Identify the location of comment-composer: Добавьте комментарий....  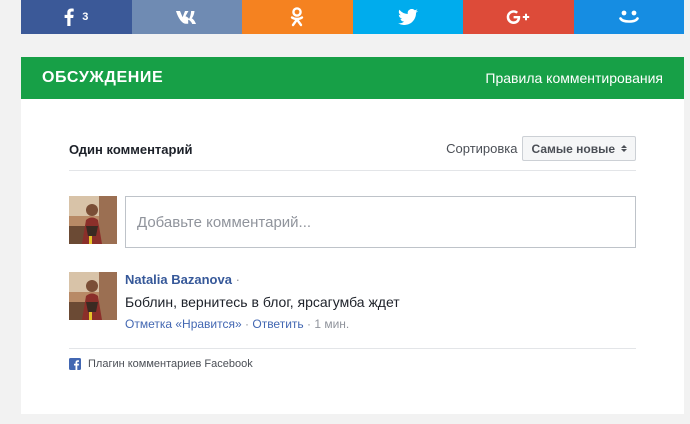
(352, 222).